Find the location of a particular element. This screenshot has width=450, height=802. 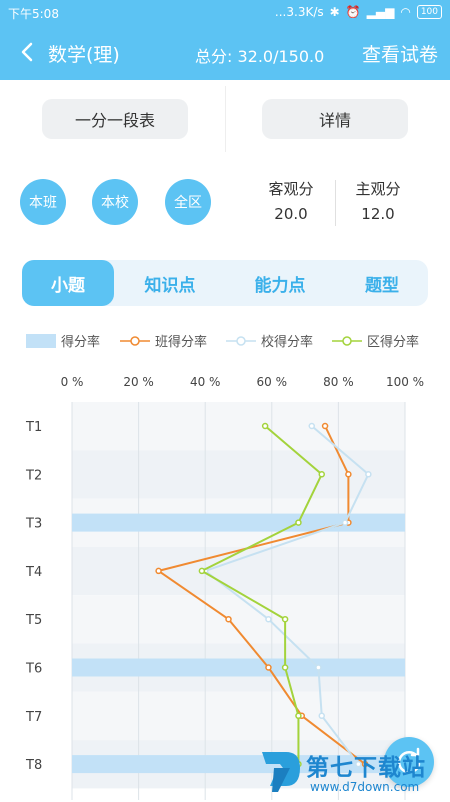

page-title: 数学(理) is located at coordinates (84, 55).